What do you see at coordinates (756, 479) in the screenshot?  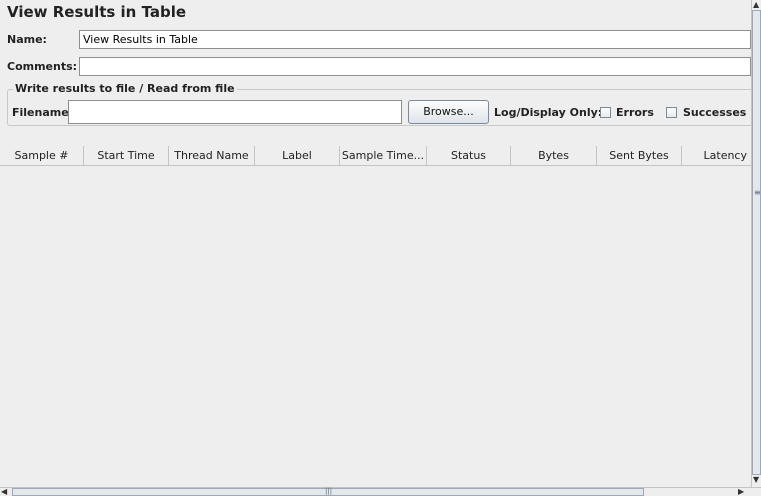 I see `triangle-down-icon: ▼` at bounding box center [756, 479].